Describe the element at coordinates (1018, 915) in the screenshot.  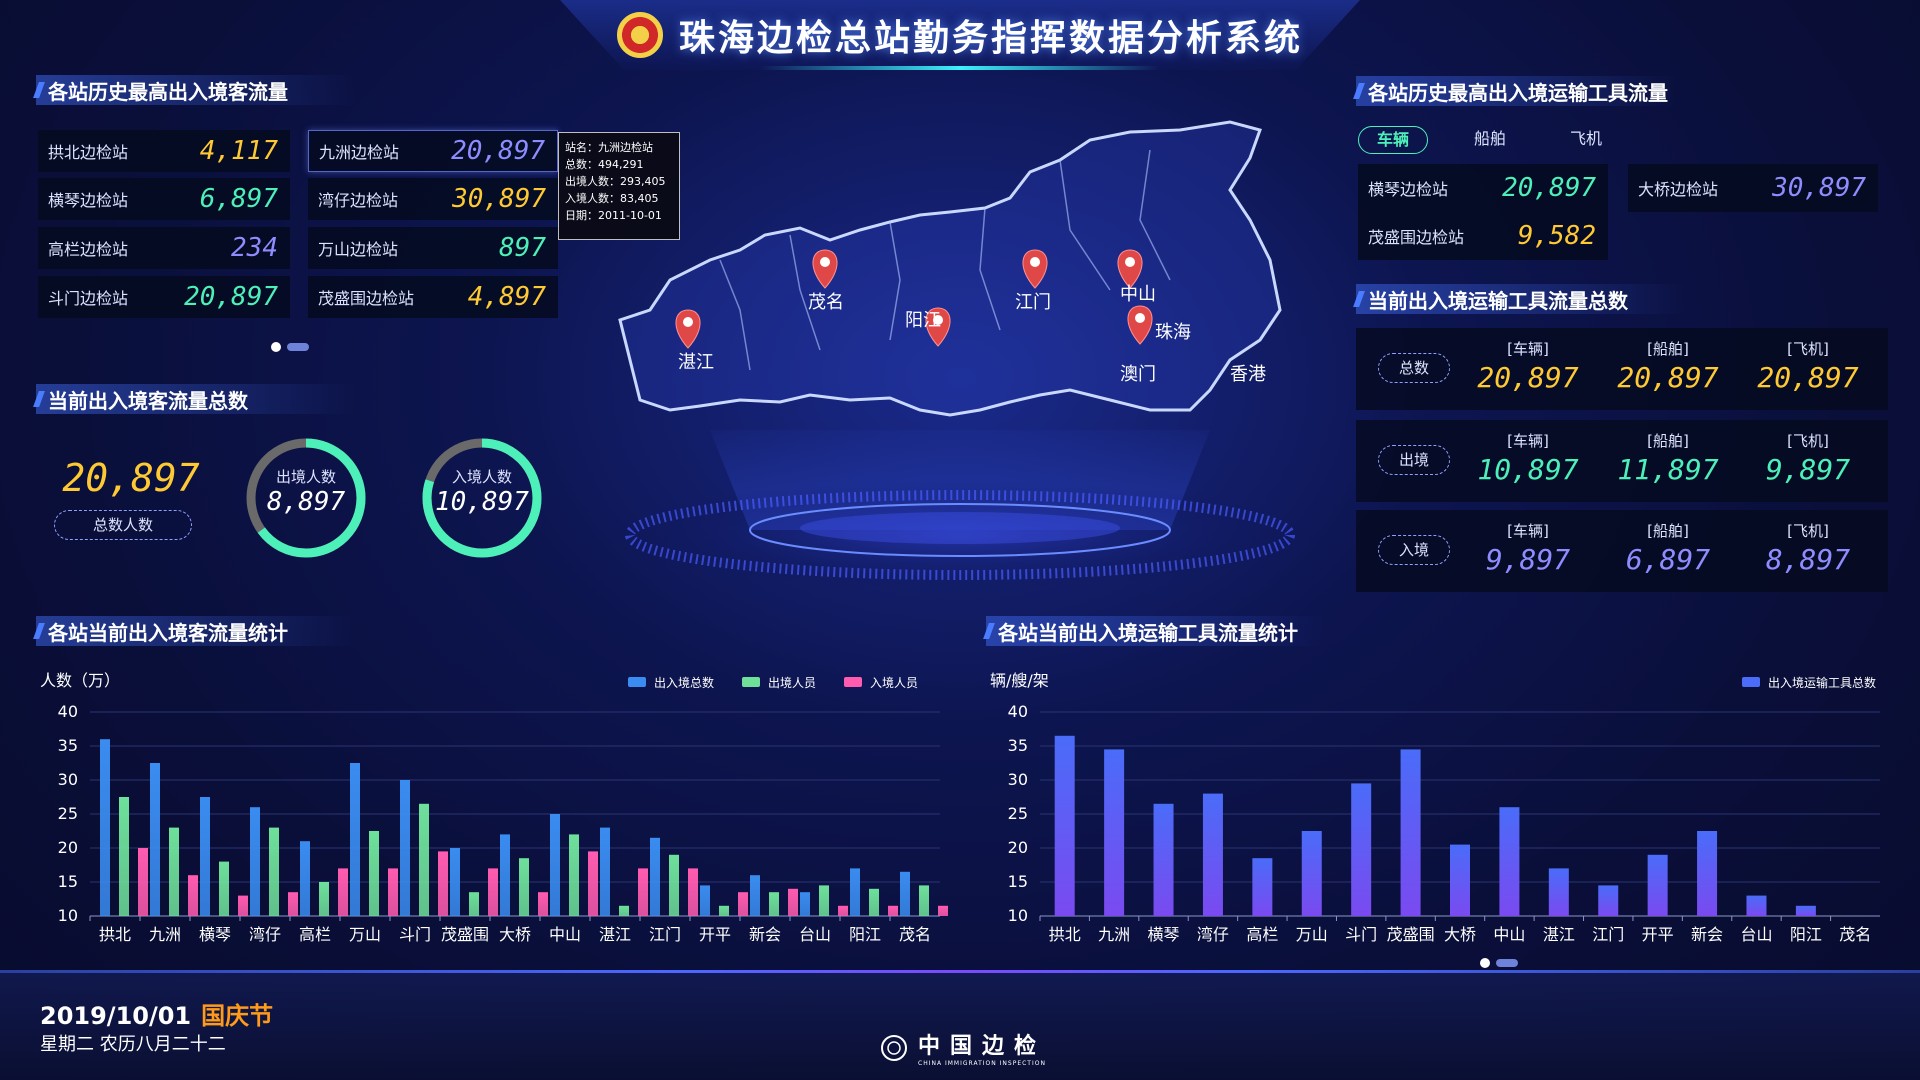
I see `y-tick-label: 10` at that location.